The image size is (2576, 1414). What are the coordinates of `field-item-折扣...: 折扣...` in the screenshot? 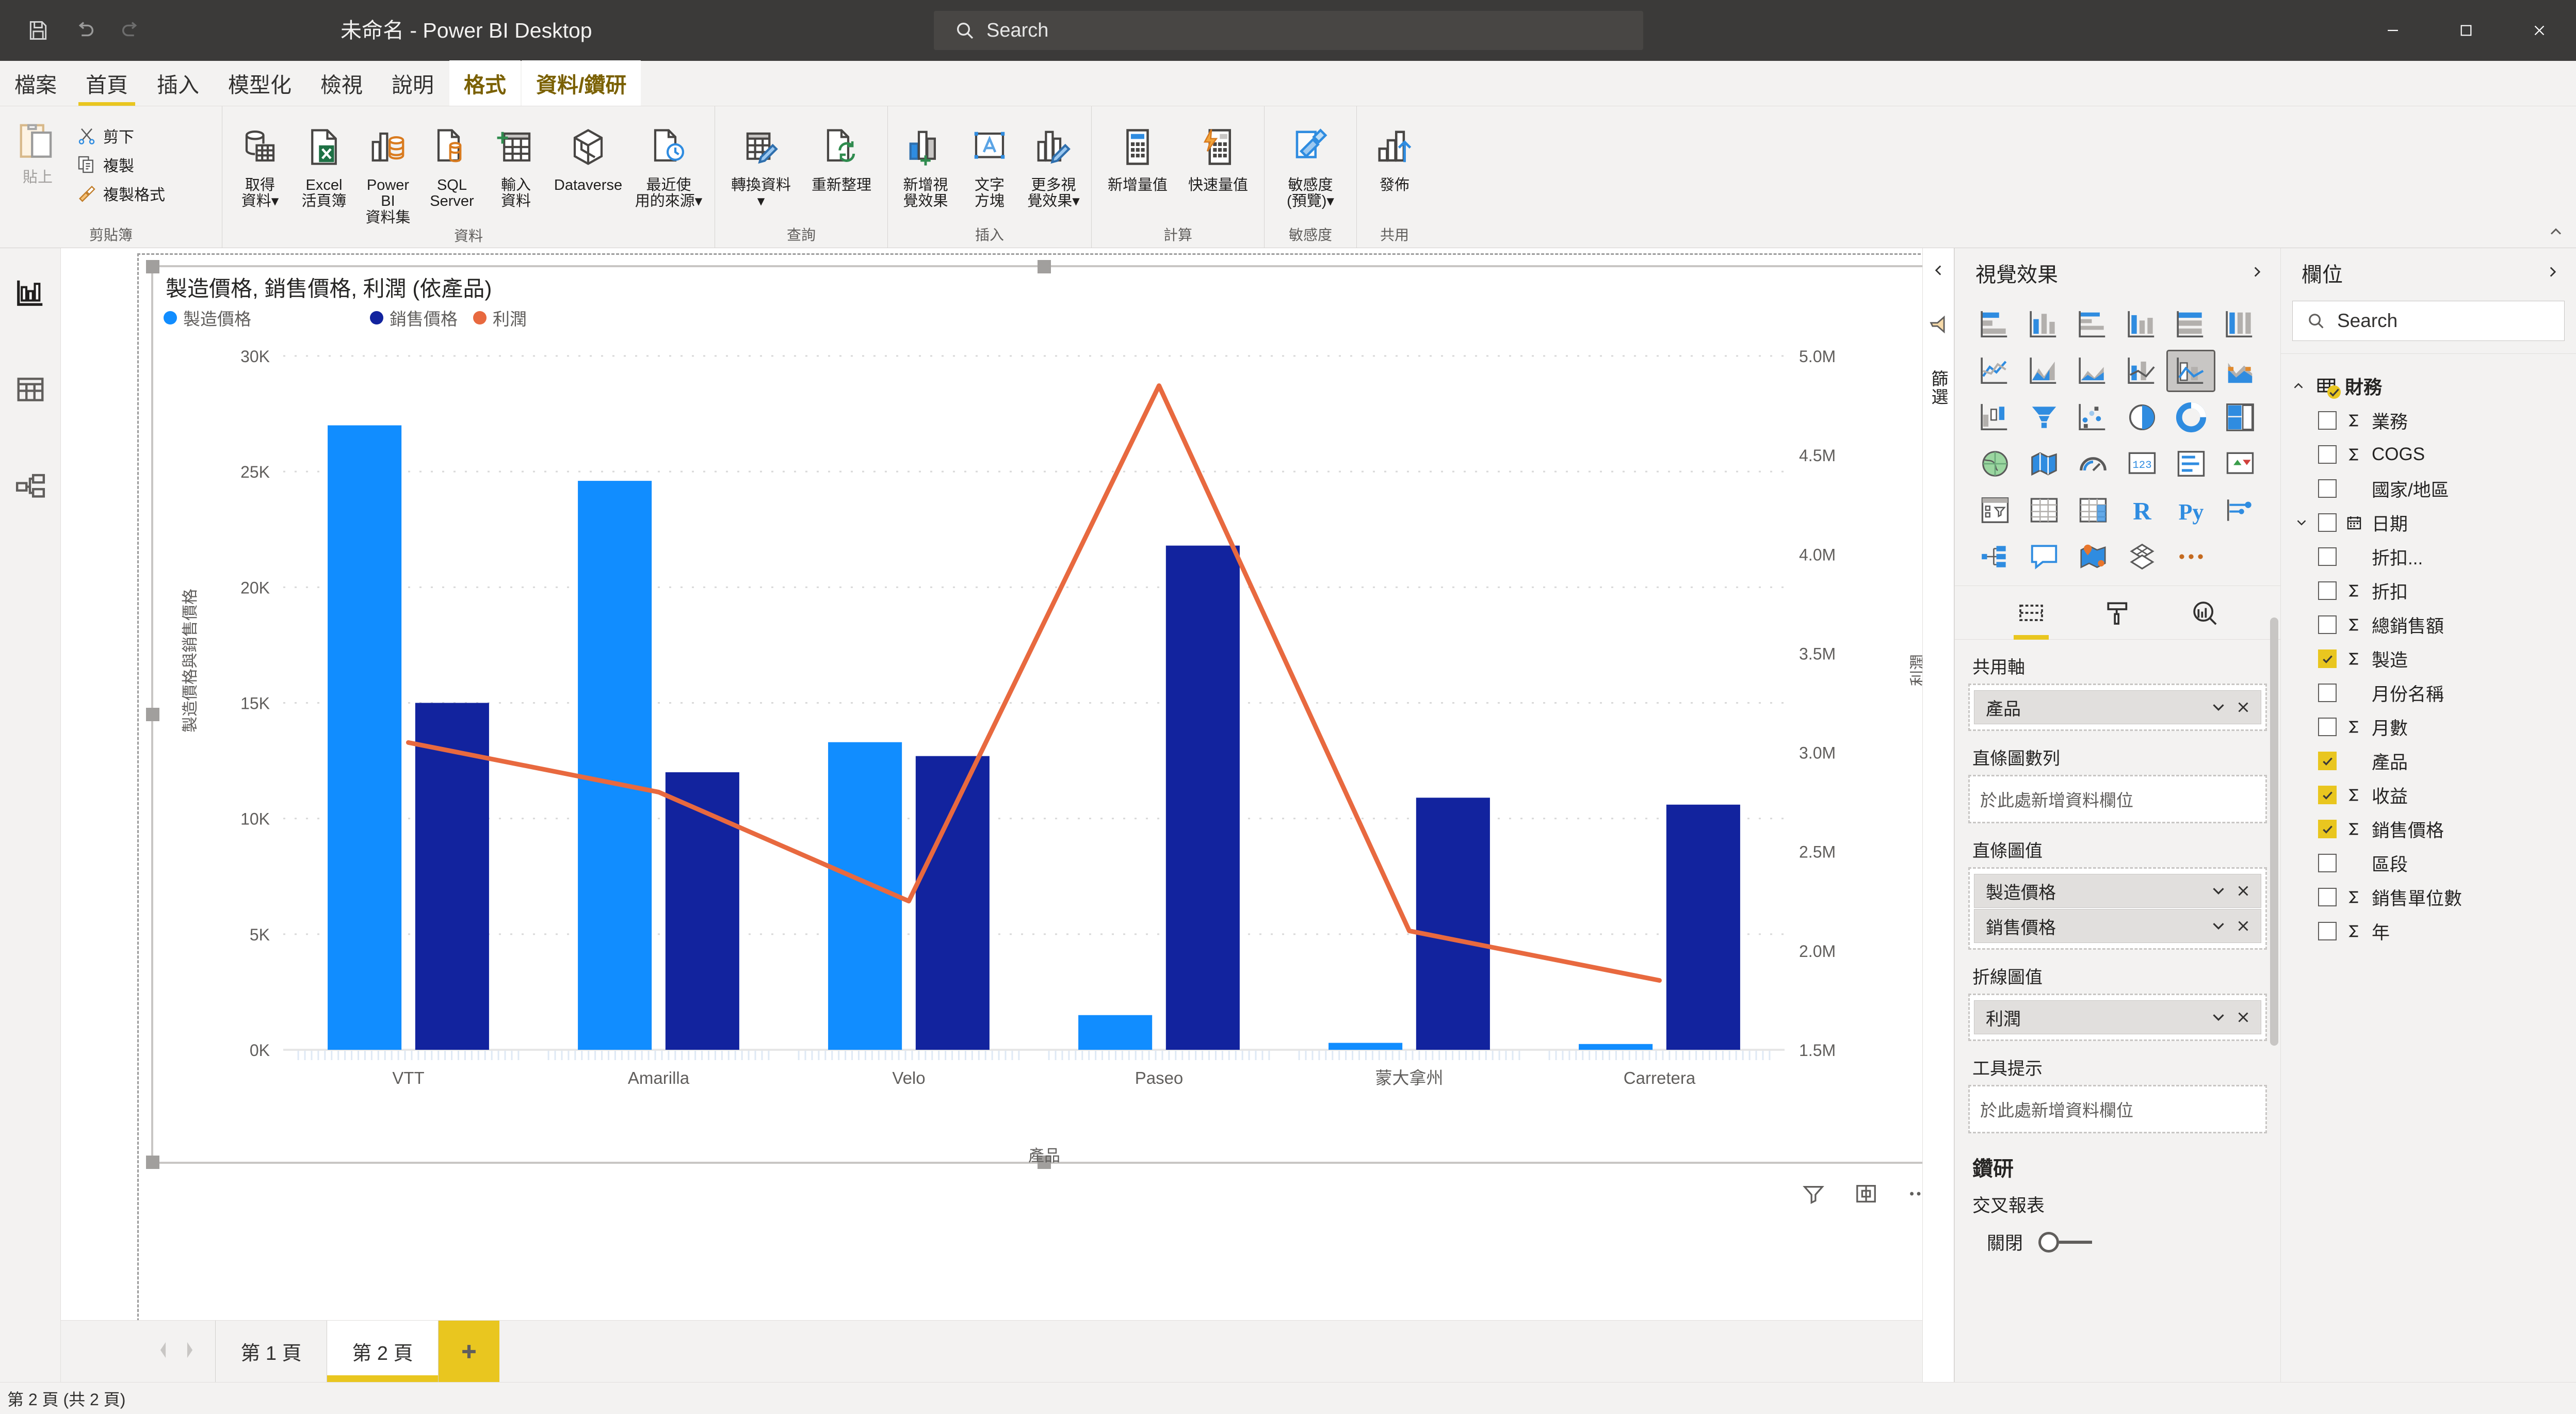 It's located at (2428, 557).